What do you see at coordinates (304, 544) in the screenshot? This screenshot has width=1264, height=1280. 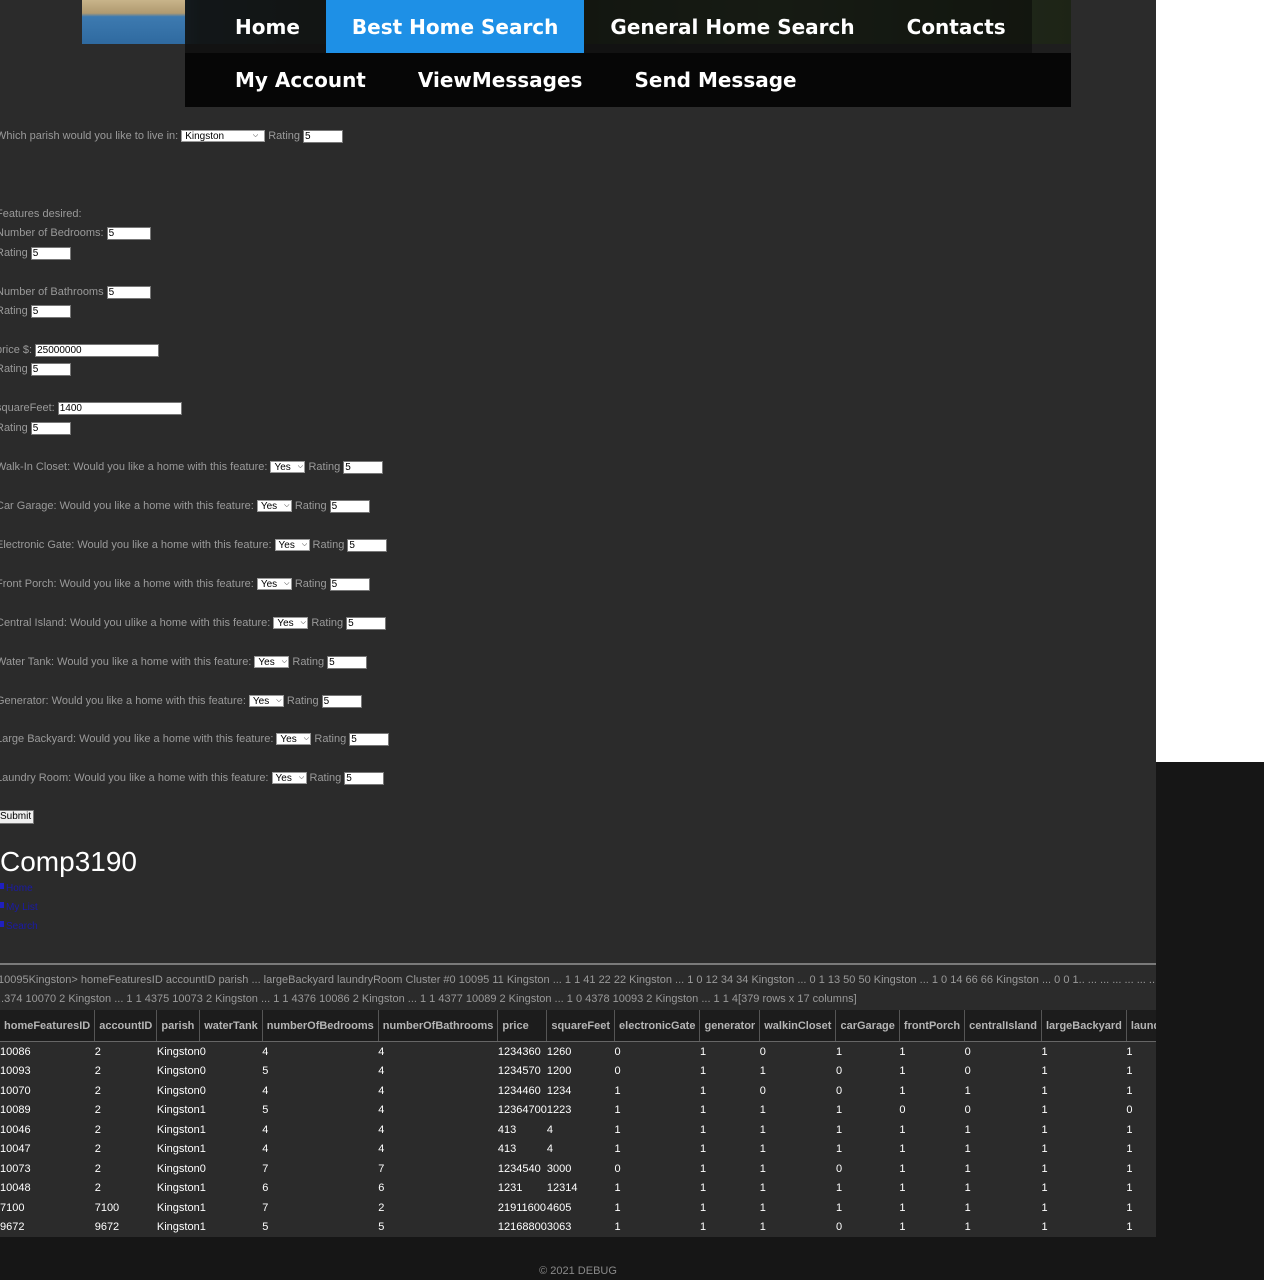 I see `chevron-down-icon: ⌵` at bounding box center [304, 544].